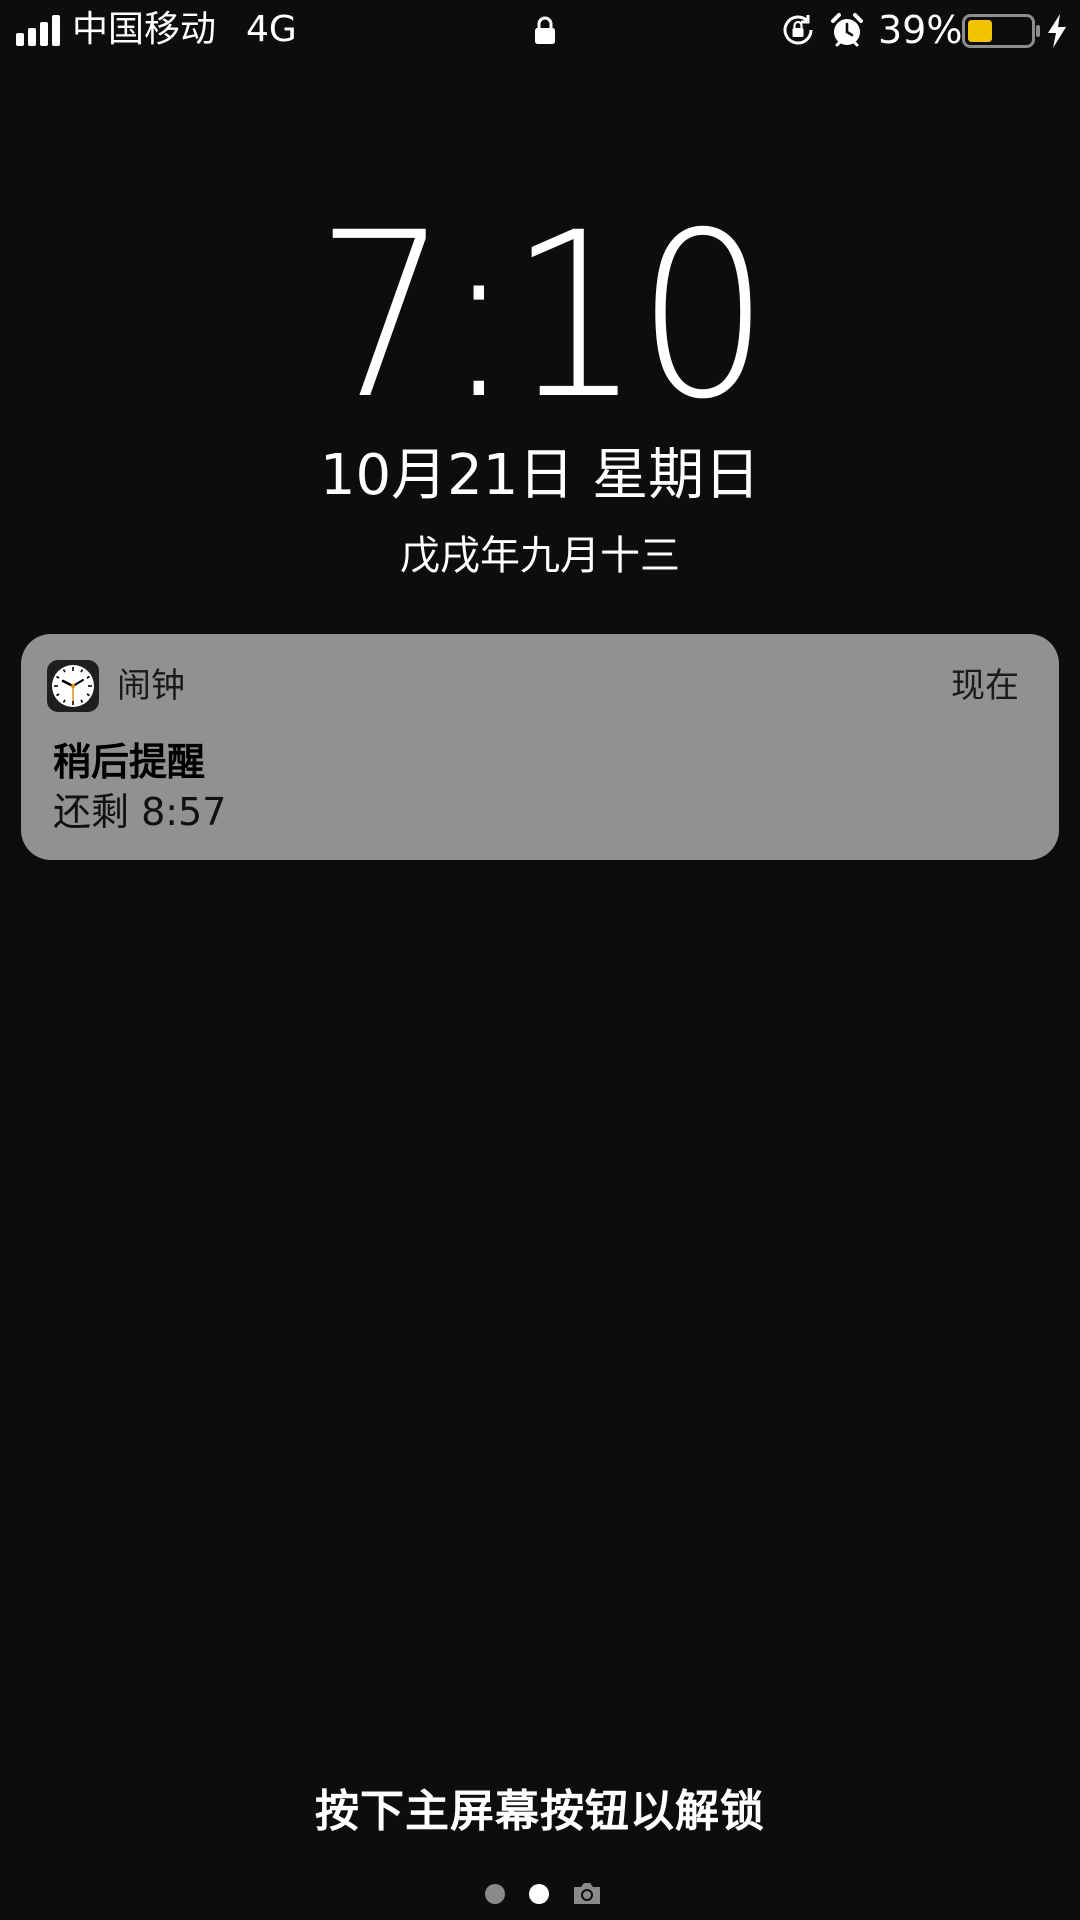  Describe the element at coordinates (798, 30) in the screenshot. I see `rotation-lock-icon` at that location.